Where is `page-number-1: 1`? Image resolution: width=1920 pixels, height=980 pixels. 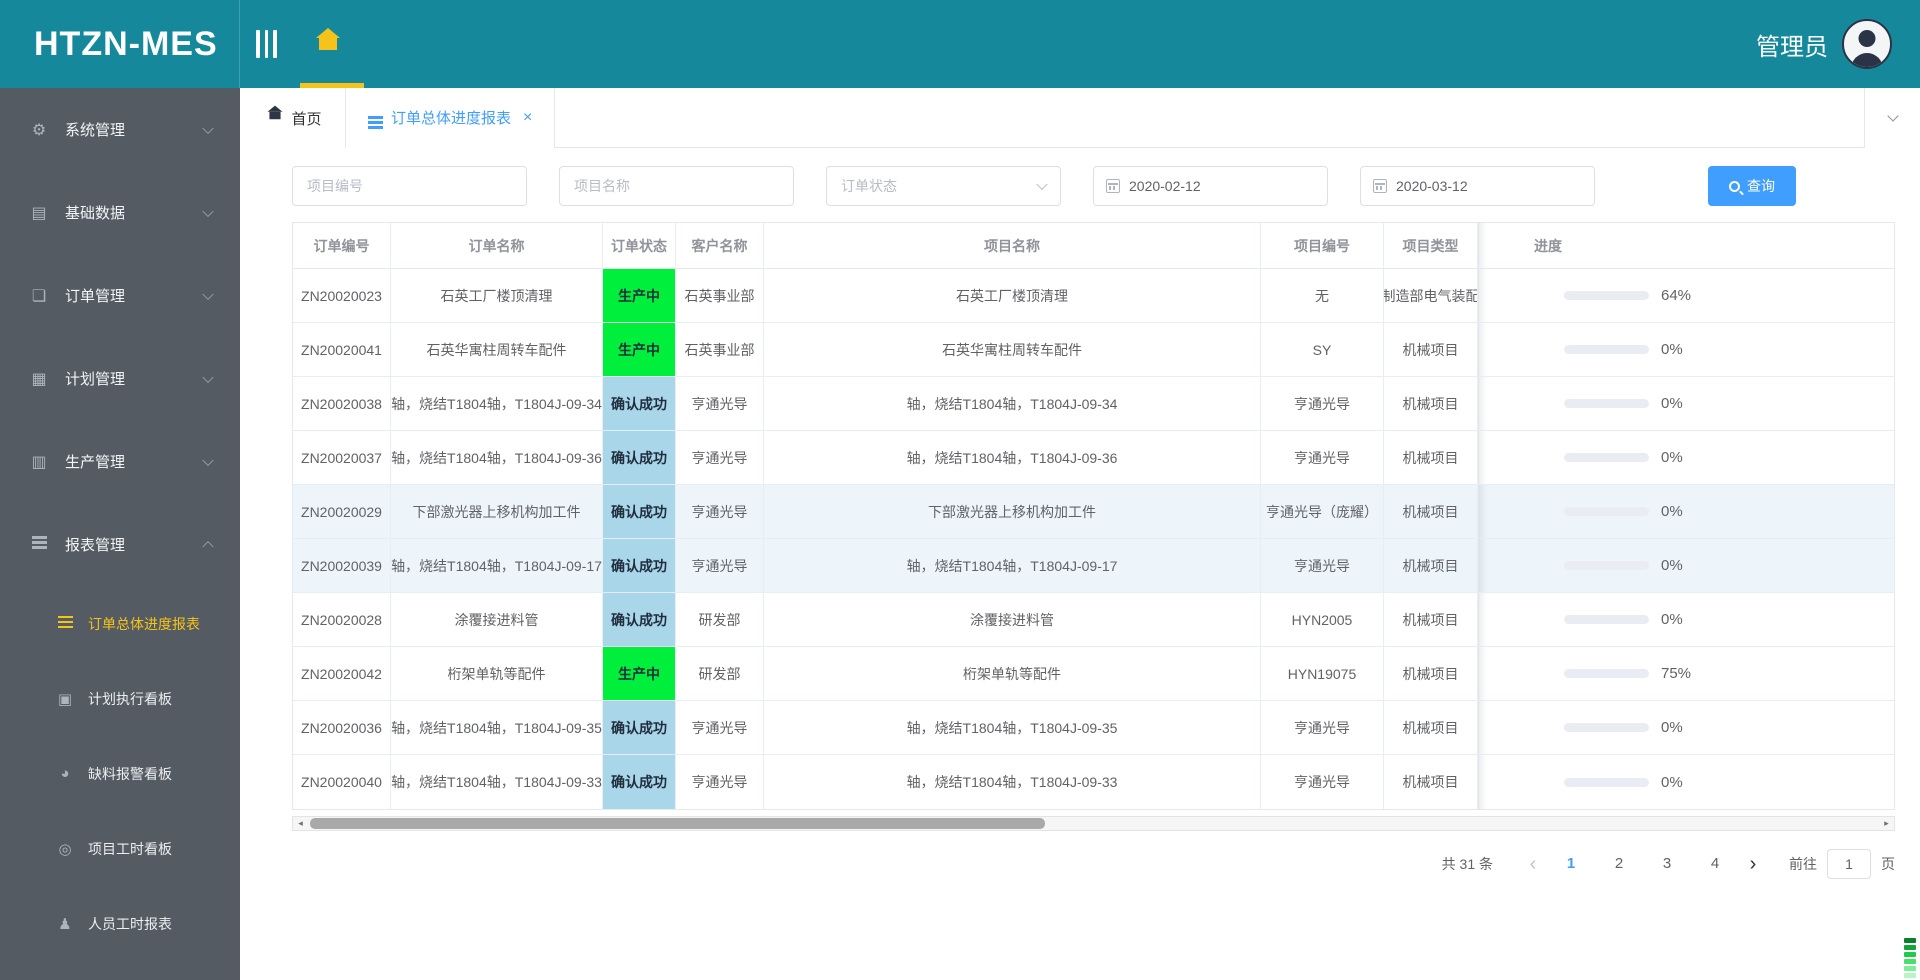
page-number-1: 1 is located at coordinates (1571, 864).